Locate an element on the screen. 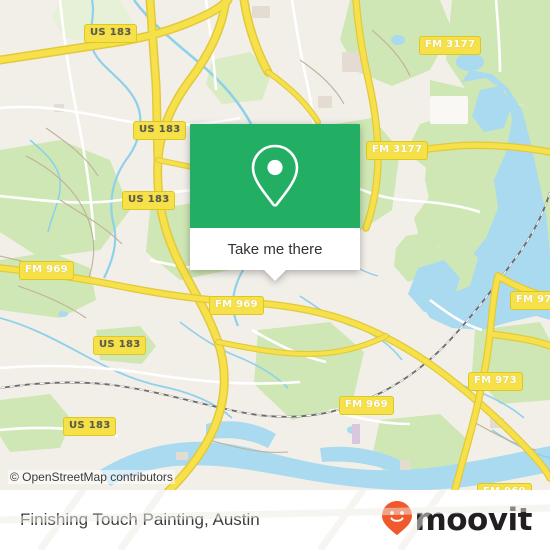 The height and width of the screenshot is (550, 550). popup-action-bar: Take me there is located at coordinates (275, 254).